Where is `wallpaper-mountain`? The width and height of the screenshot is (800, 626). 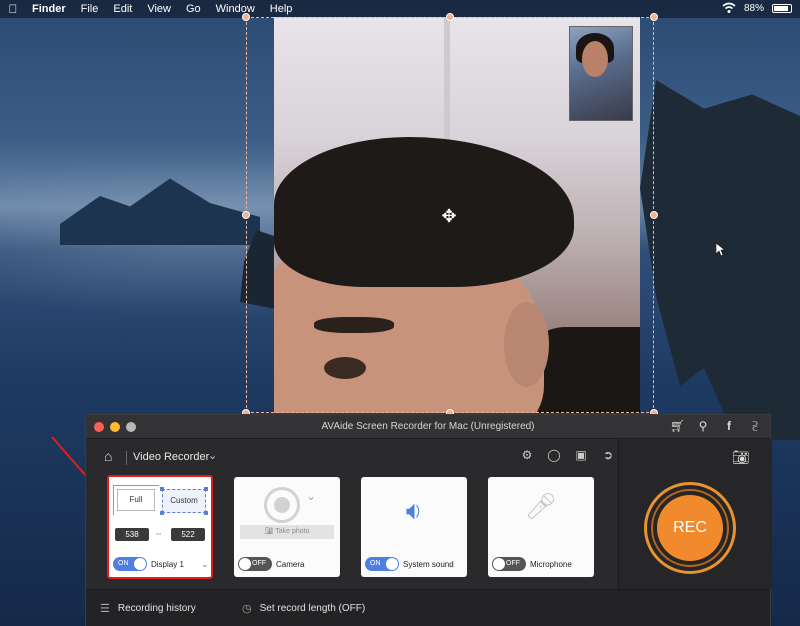
wallpaper-mountain is located at coordinates (160, 211).